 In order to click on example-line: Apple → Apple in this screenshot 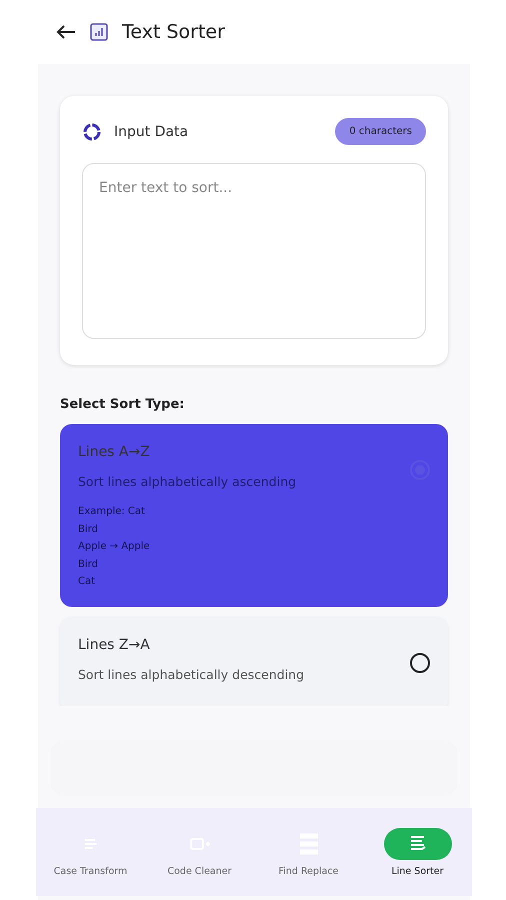, I will do `click(114, 547)`.